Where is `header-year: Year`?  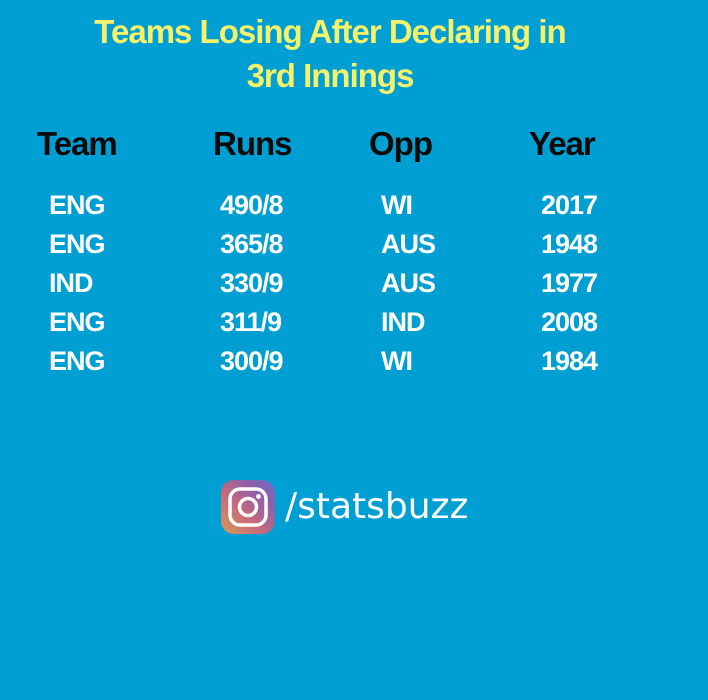 header-year: Year is located at coordinates (562, 143).